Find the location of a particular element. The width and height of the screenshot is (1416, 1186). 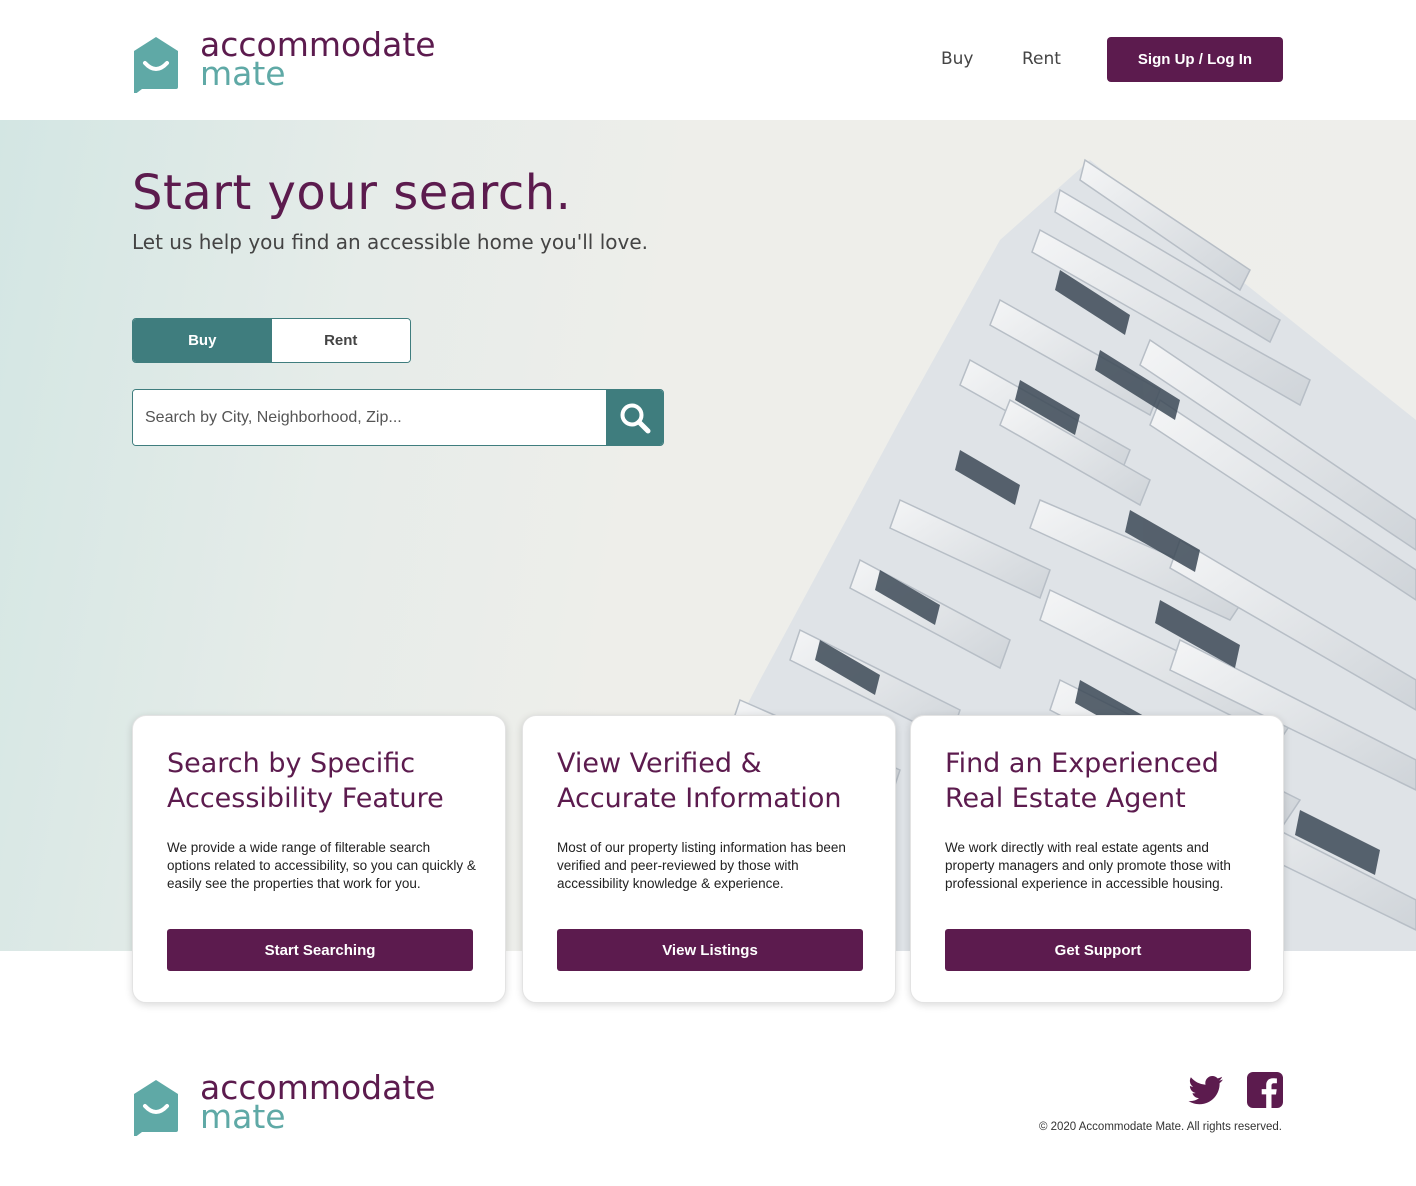

toggle-rent-option: Rent is located at coordinates (340, 340).